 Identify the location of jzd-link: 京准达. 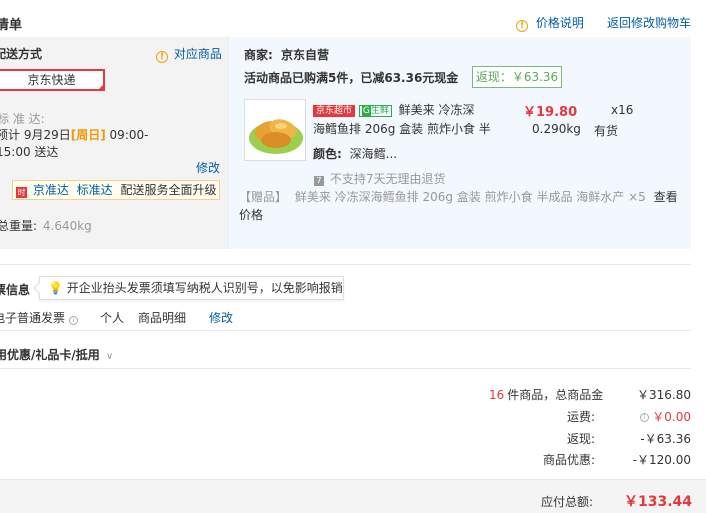
(51, 190).